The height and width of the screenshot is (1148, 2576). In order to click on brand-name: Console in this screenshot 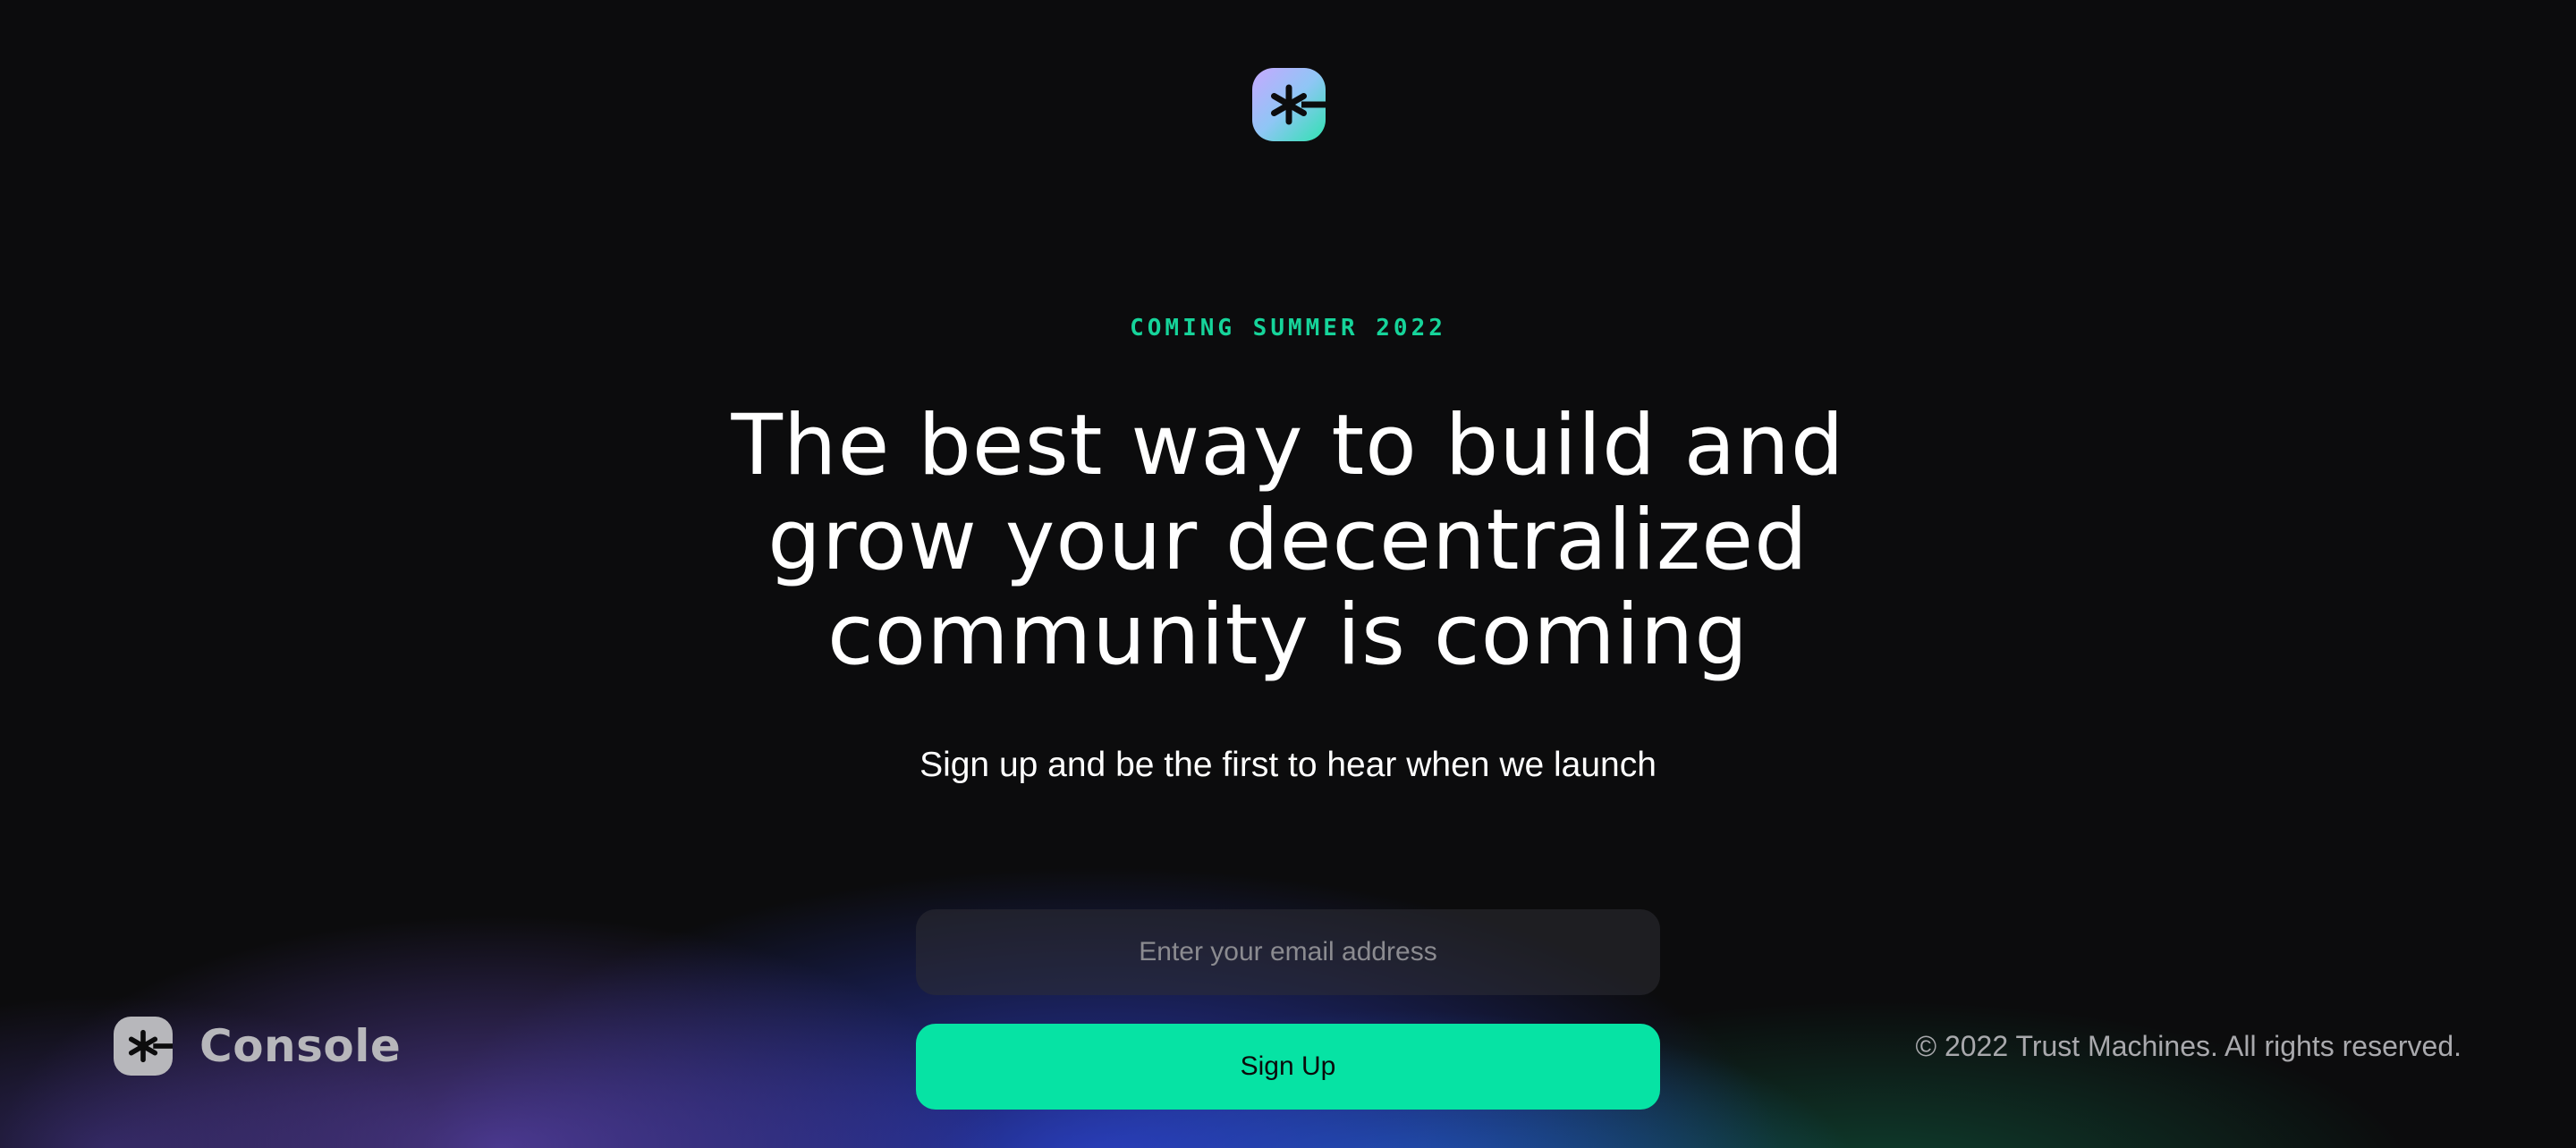, I will do `click(300, 1046)`.